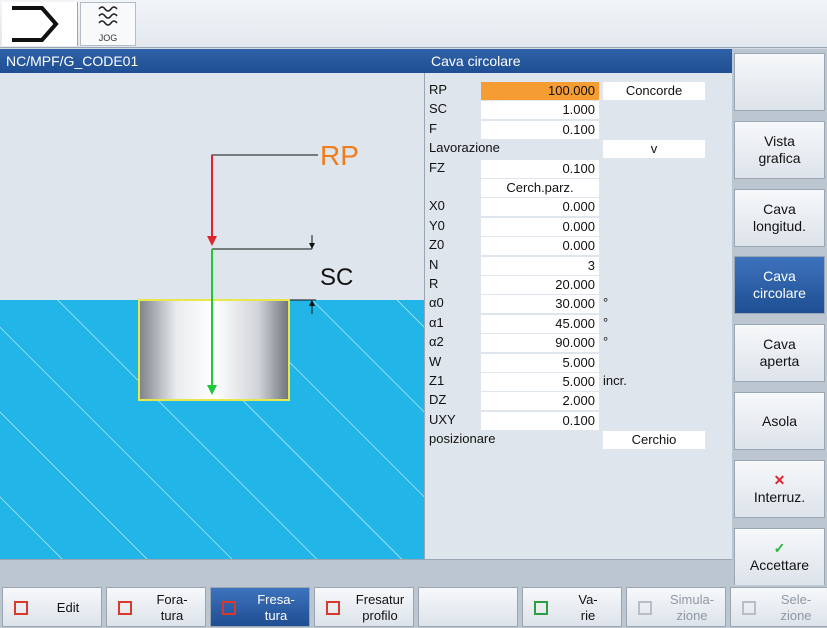 The height and width of the screenshot is (628, 827). I want to click on drill-icon, so click(125, 608).